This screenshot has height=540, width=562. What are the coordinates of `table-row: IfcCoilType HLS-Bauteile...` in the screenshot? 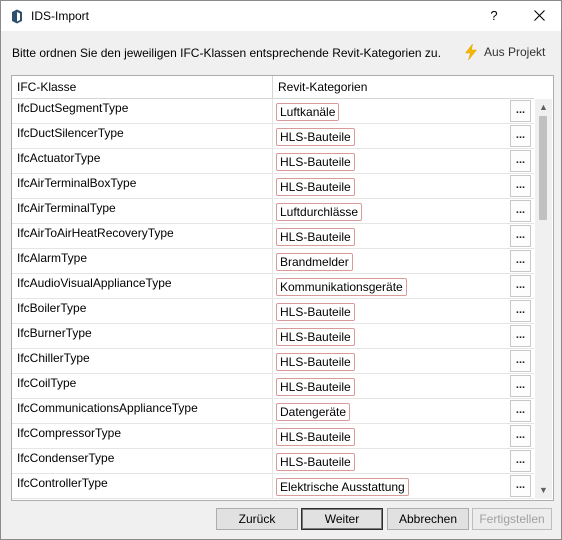 It's located at (273, 386).